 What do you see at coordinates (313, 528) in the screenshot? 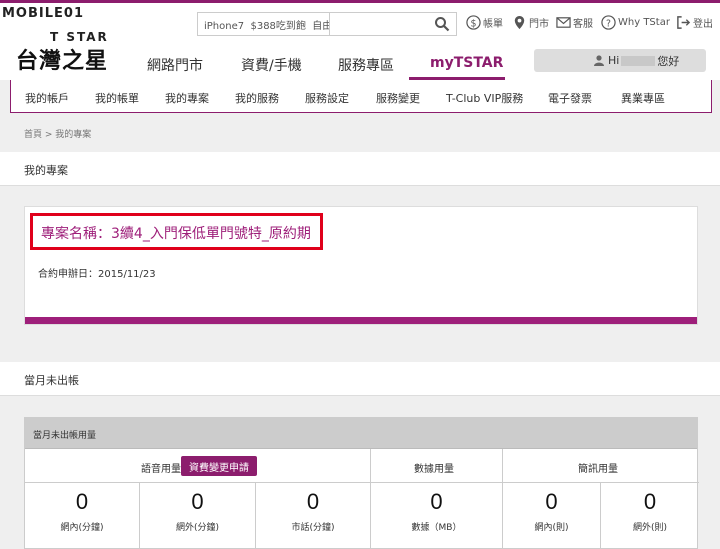
I see `usage-unit: 市話(分鐘)` at bounding box center [313, 528].